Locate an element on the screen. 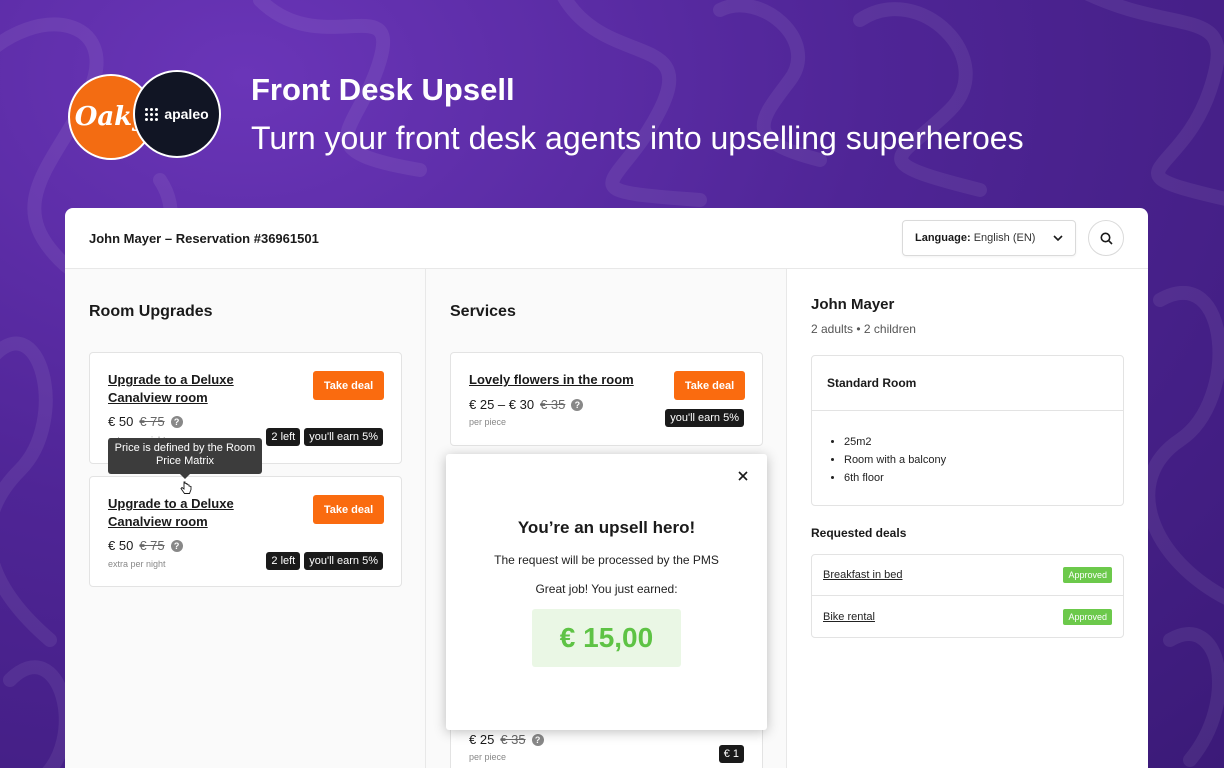 This screenshot has width=1224, height=768. apaleo-logo-text: apaleo is located at coordinates (186, 114).